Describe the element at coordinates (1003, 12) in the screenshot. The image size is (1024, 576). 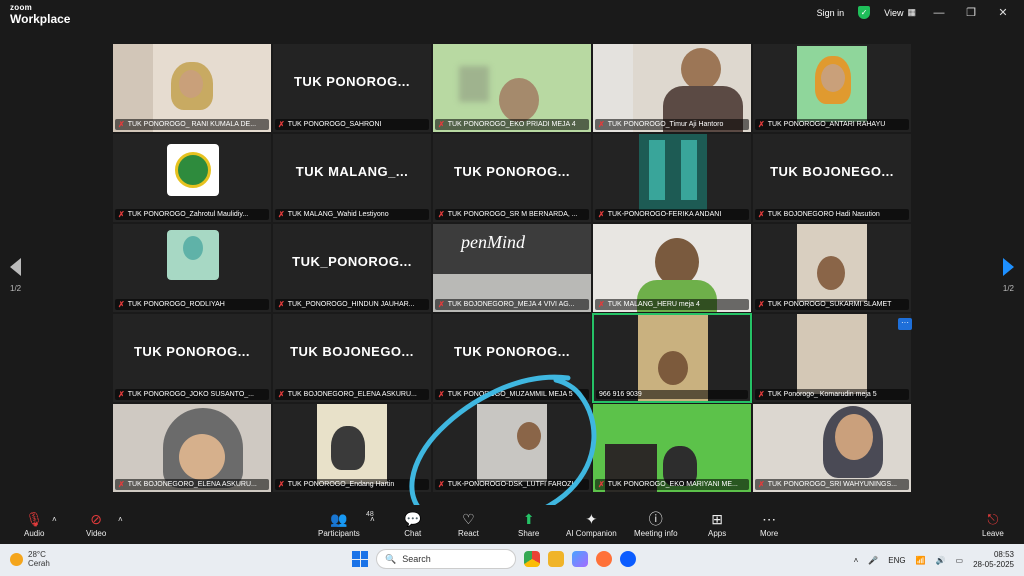
I see `close-icon: ✕` at that location.